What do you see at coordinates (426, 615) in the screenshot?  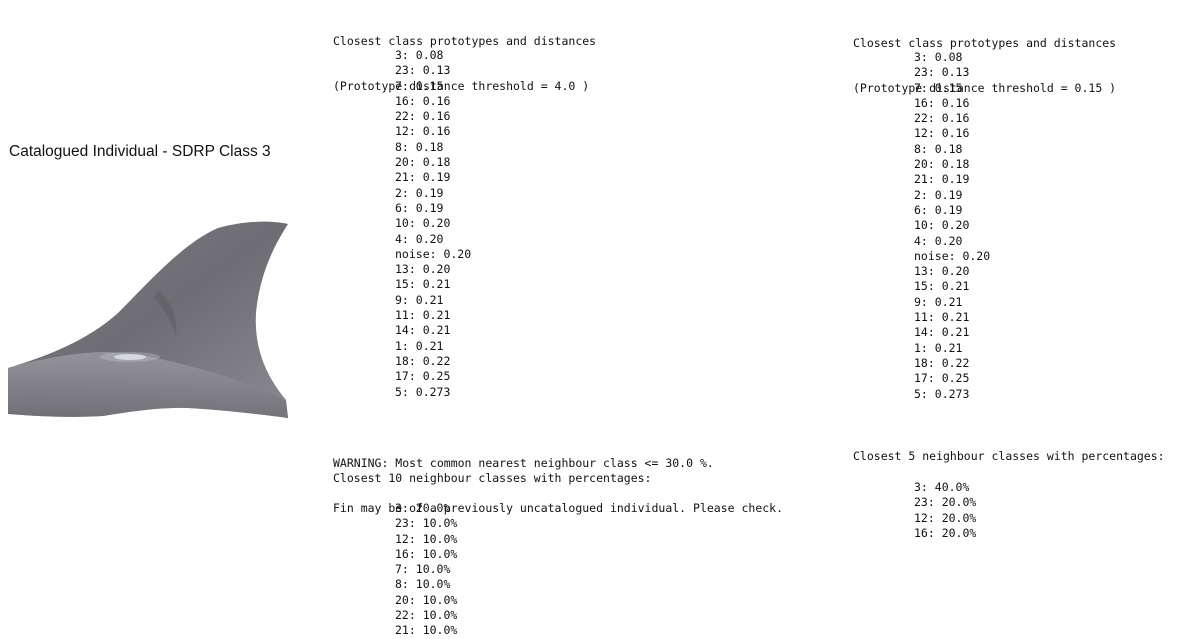 I see `neighbour-list-item: 22: 10.0%` at bounding box center [426, 615].